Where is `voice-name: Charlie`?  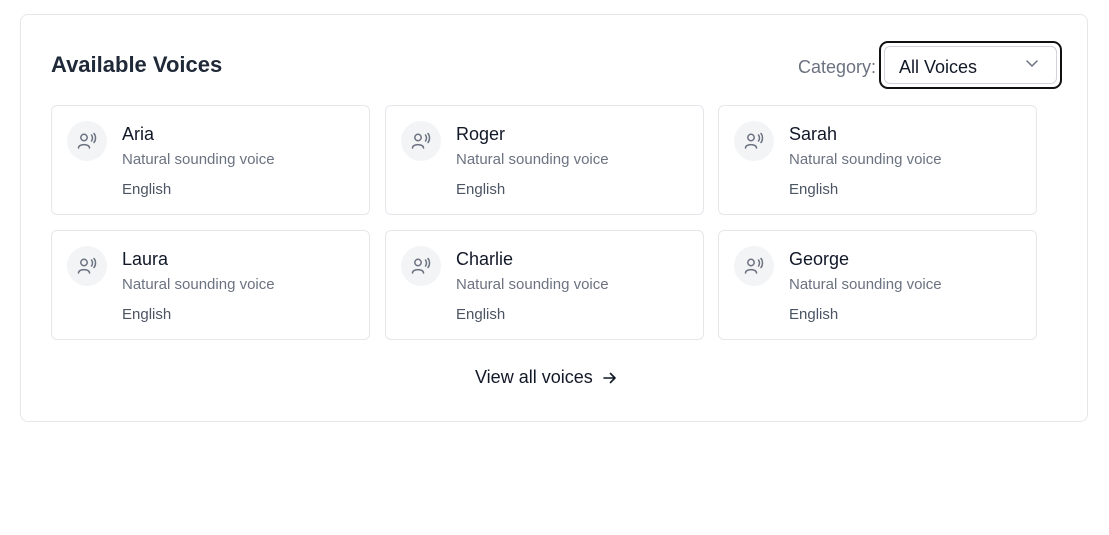
voice-name: Charlie is located at coordinates (485, 259).